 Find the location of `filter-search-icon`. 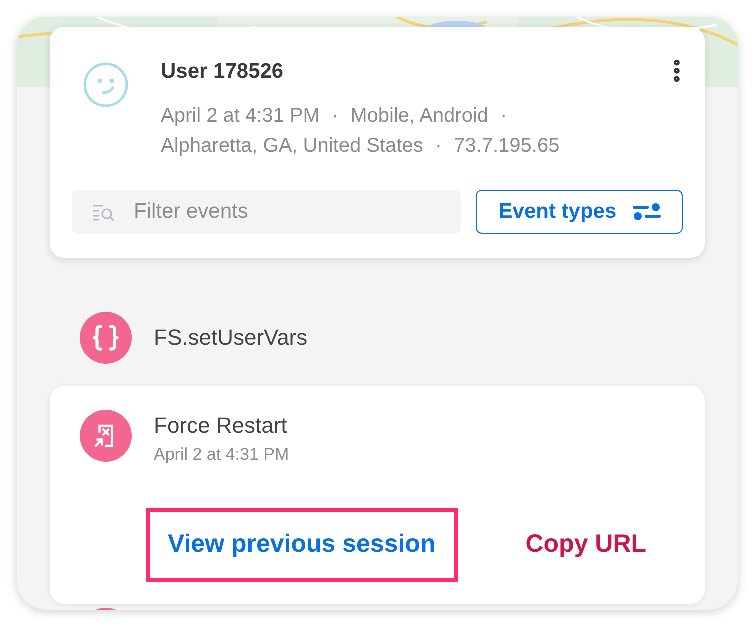

filter-search-icon is located at coordinates (104, 212).